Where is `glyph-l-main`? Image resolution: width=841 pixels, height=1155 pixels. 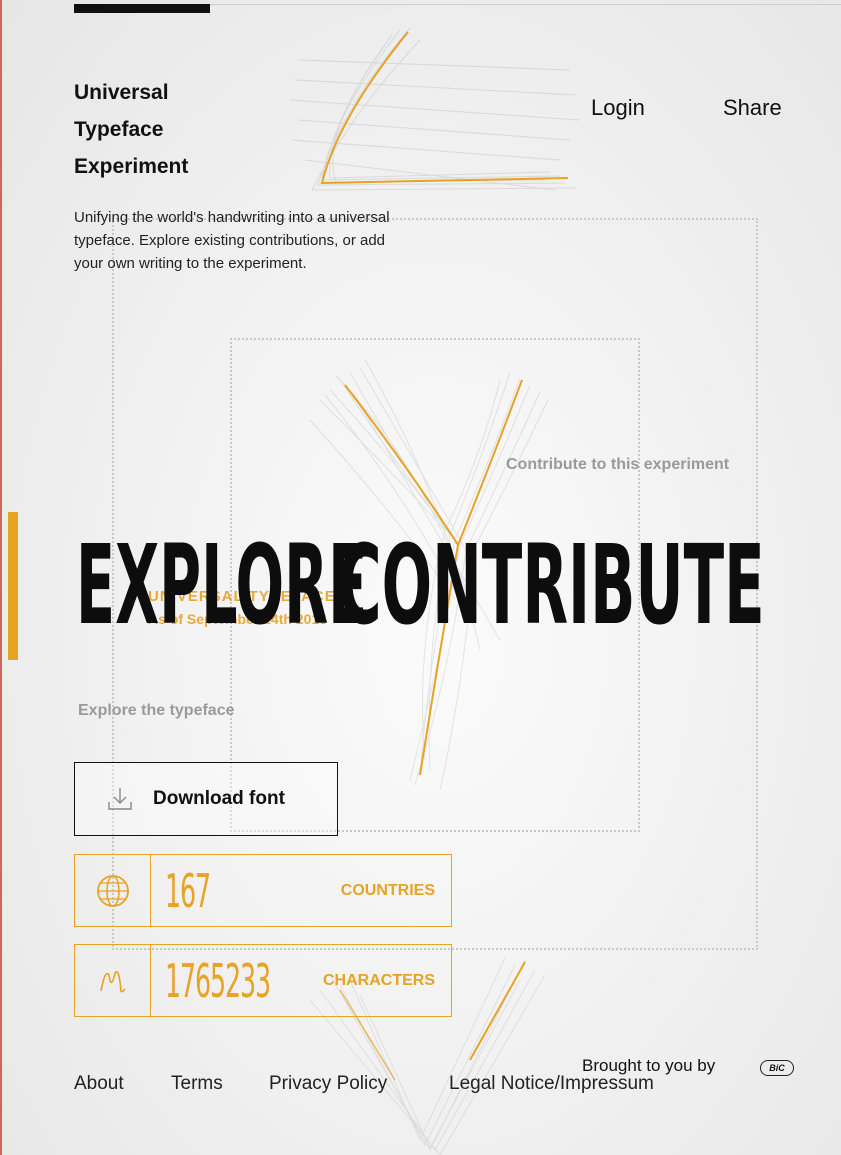 glyph-l-main is located at coordinates (444, 108).